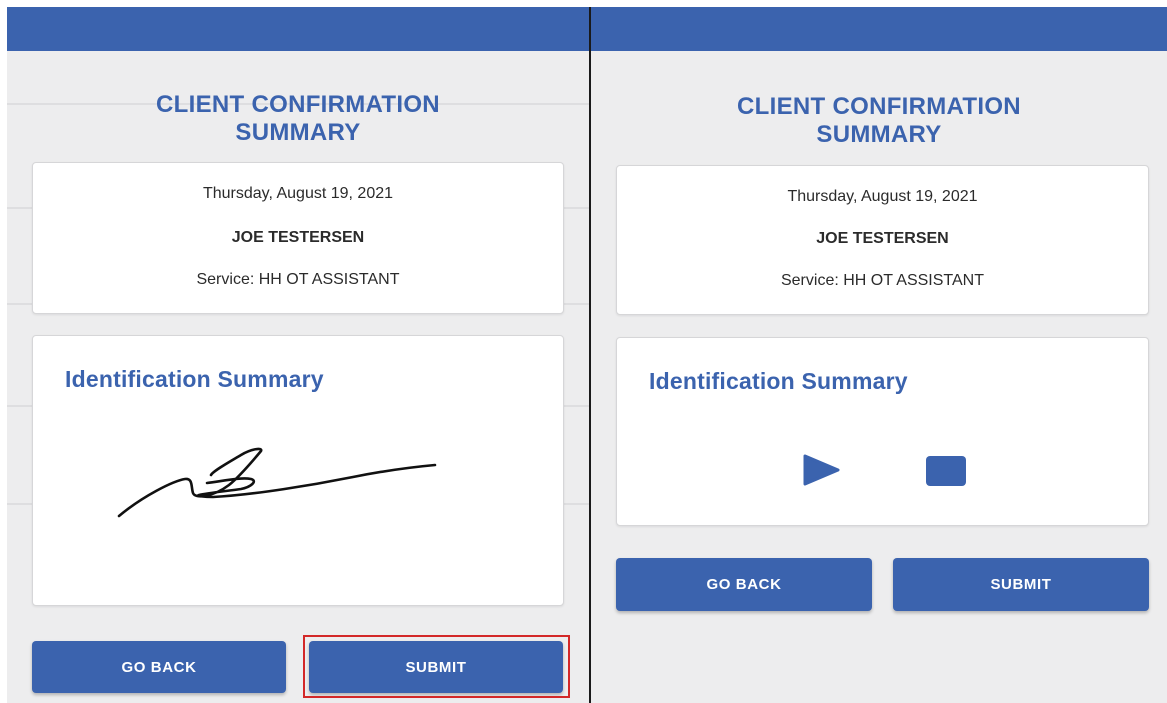 The height and width of the screenshot is (703, 1167). Describe the element at coordinates (822, 470) in the screenshot. I see `play-icon` at that location.